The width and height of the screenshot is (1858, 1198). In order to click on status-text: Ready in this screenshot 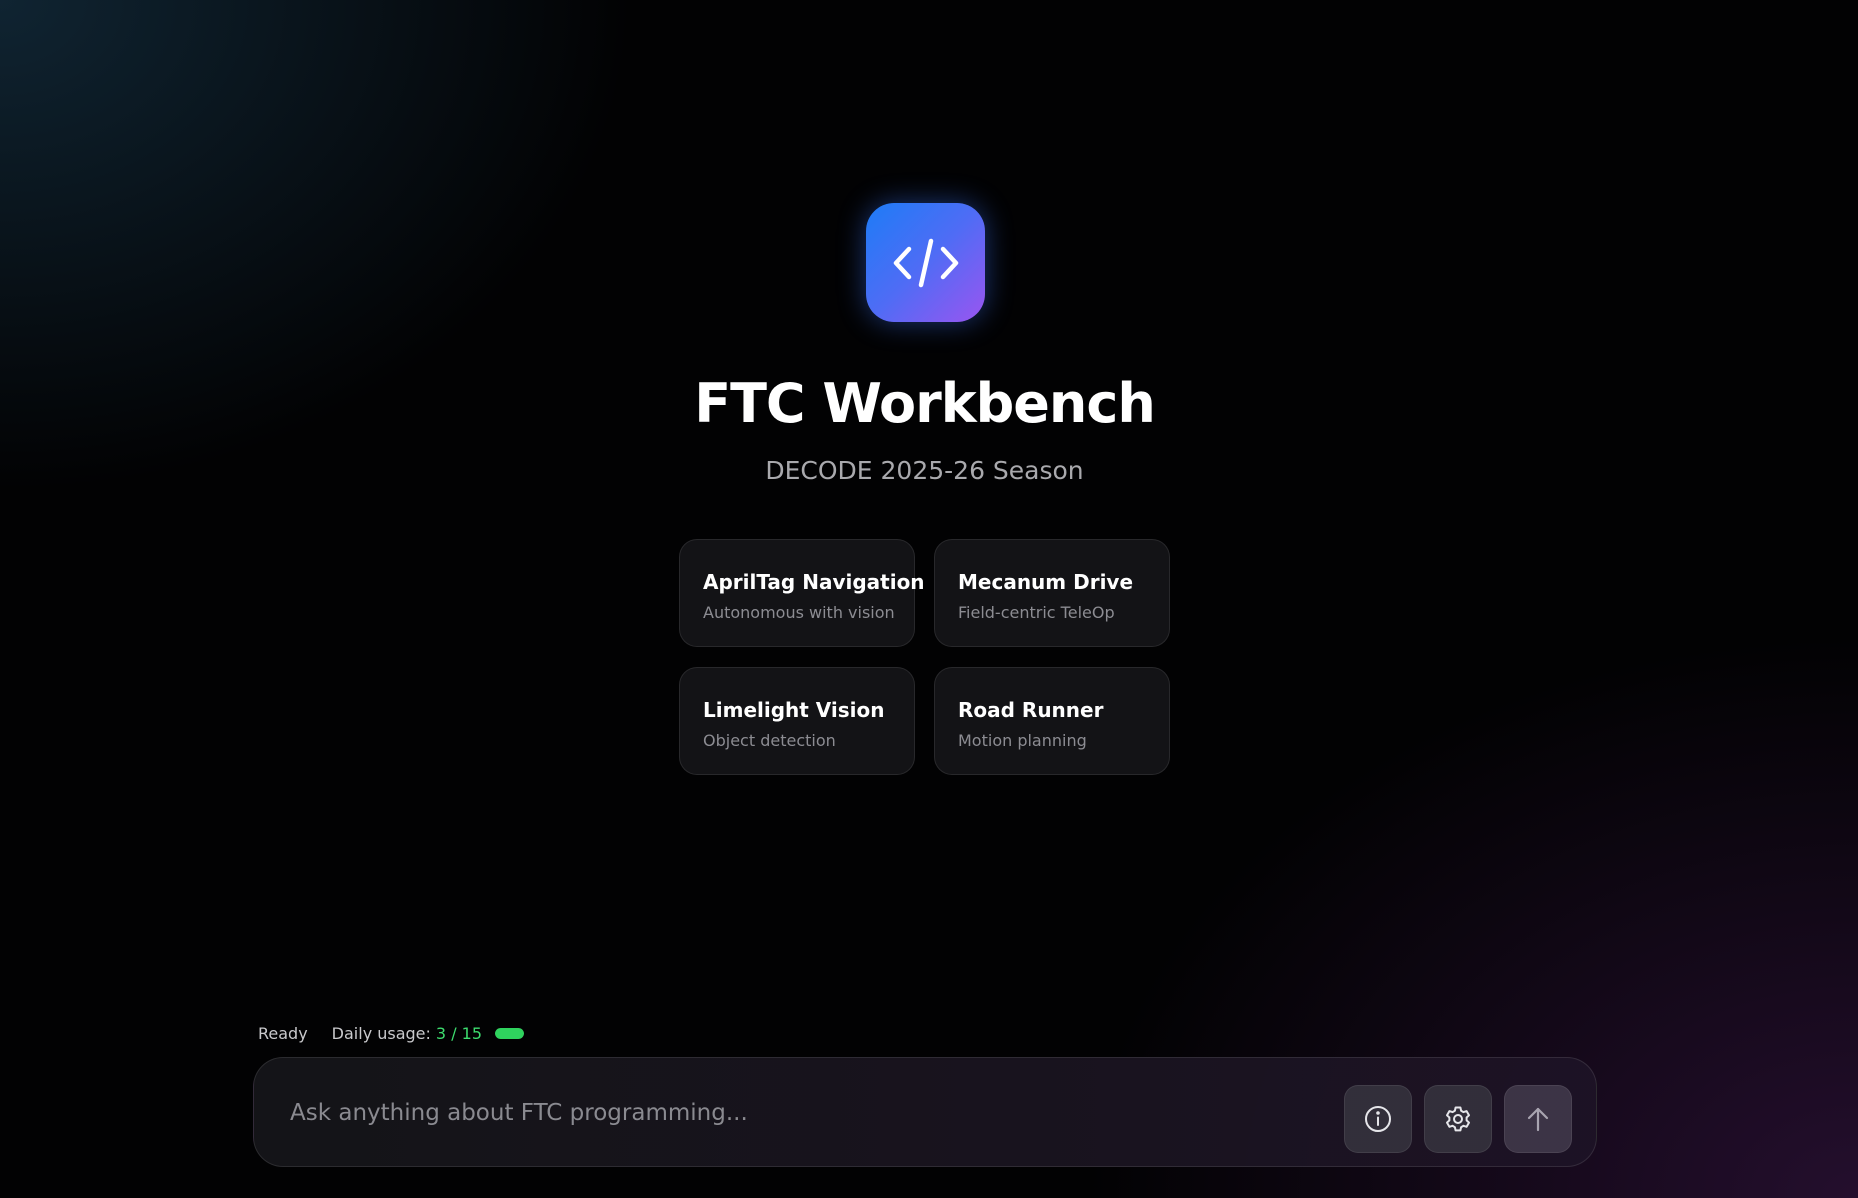, I will do `click(283, 1033)`.